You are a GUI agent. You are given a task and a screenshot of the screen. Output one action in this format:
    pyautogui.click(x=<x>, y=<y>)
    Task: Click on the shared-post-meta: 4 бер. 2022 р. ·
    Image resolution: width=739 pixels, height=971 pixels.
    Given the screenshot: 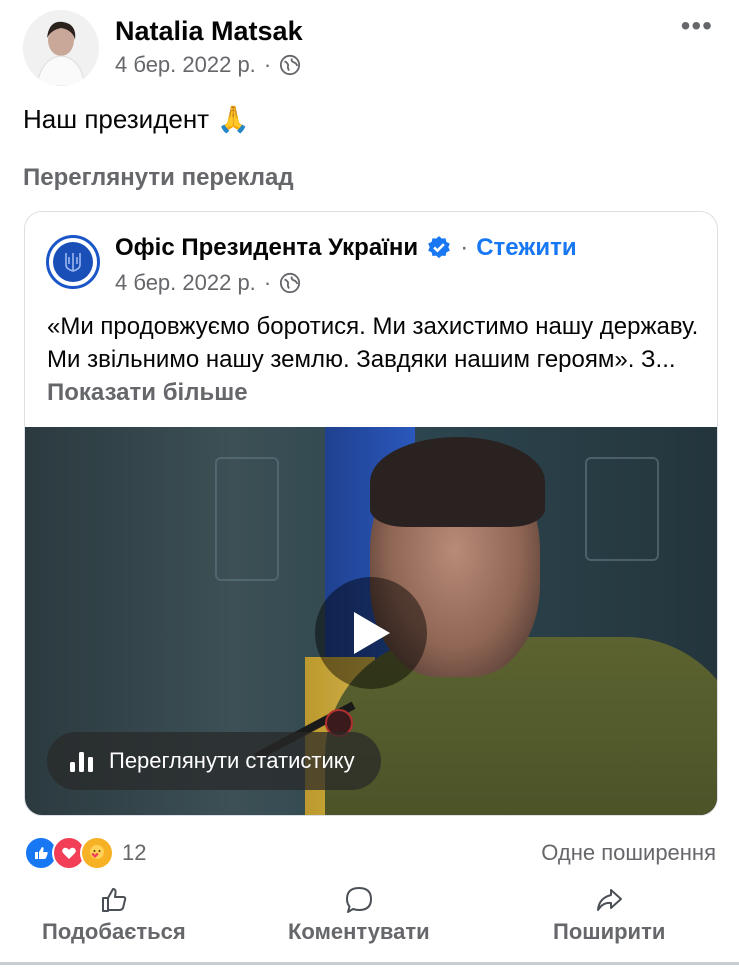 What is the action you would take?
    pyautogui.click(x=208, y=283)
    